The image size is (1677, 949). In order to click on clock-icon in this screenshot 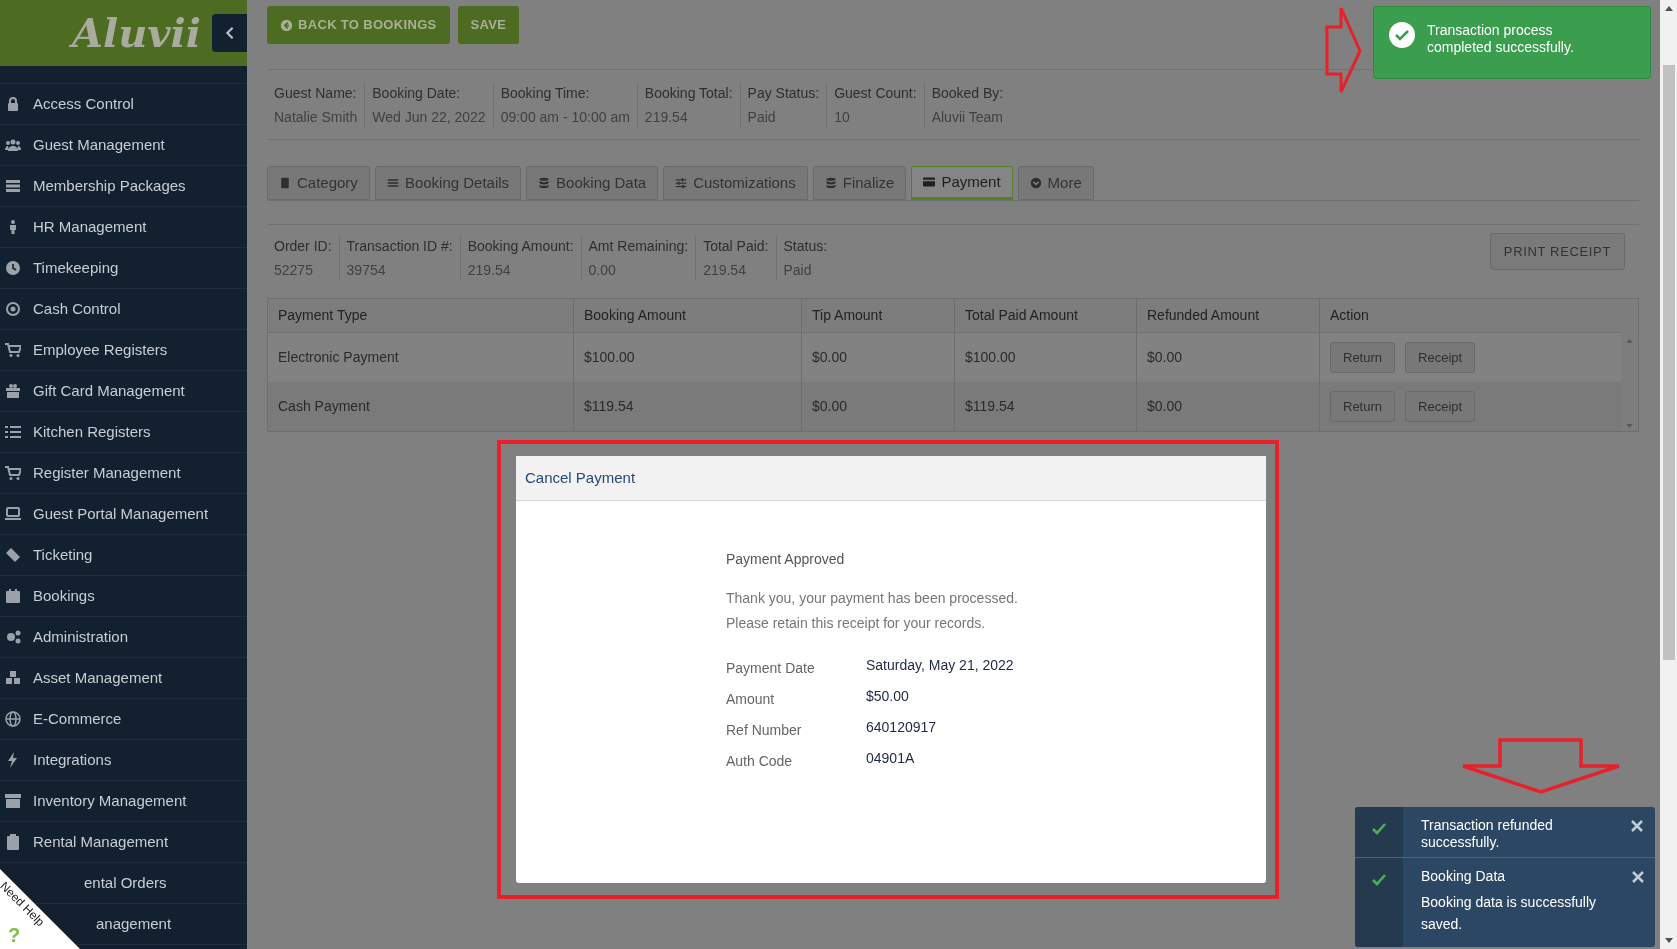, I will do `click(13, 268)`.